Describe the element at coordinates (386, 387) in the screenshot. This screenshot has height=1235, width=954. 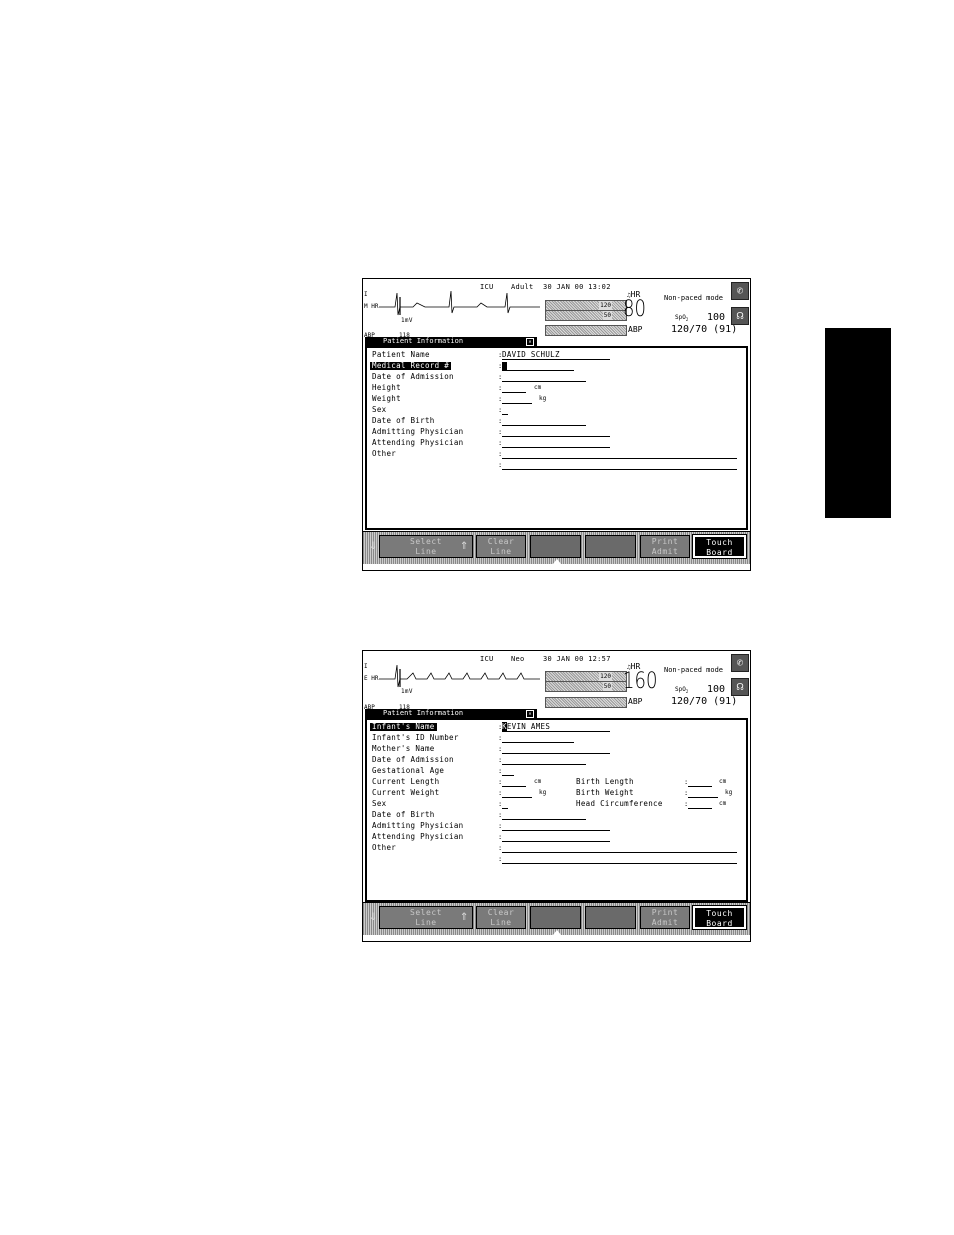
I see `field-label-height: Height` at that location.